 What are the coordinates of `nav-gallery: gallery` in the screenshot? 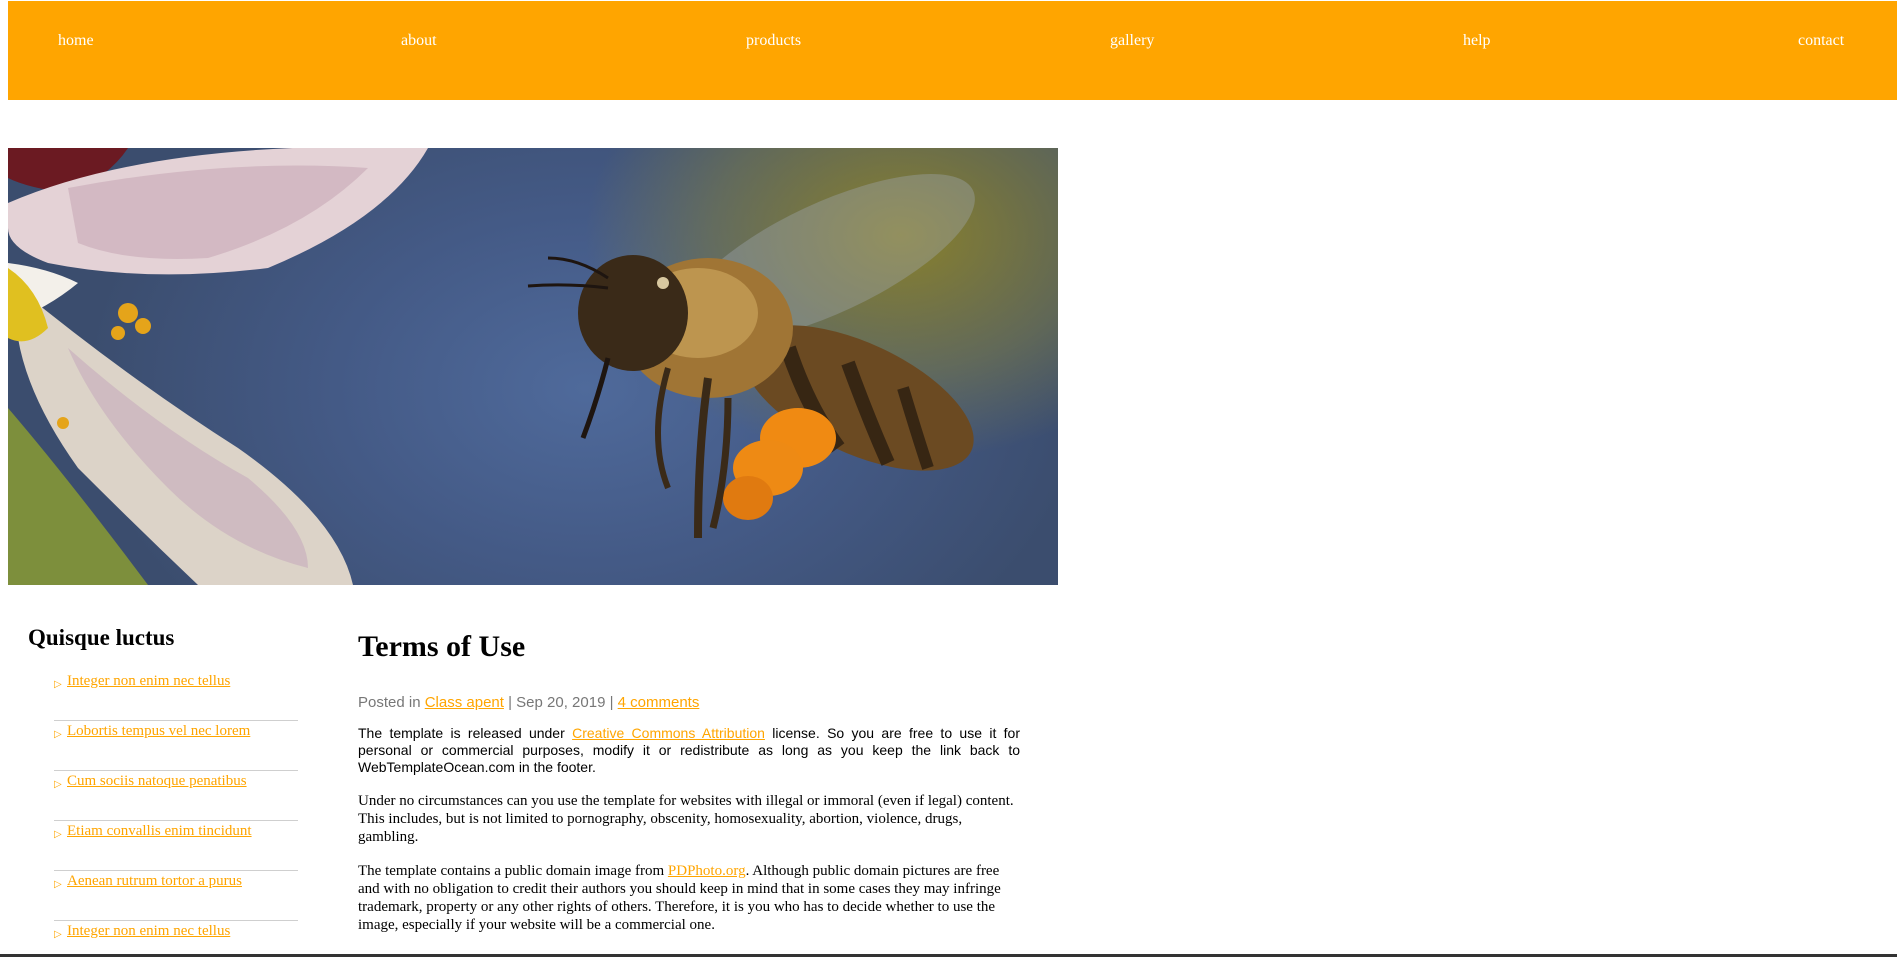 It's located at (1132, 41).